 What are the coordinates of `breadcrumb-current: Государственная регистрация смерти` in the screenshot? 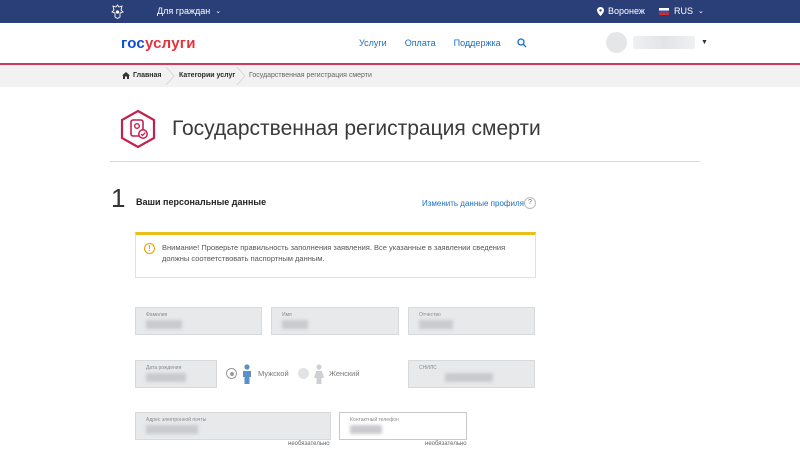 It's located at (310, 75).